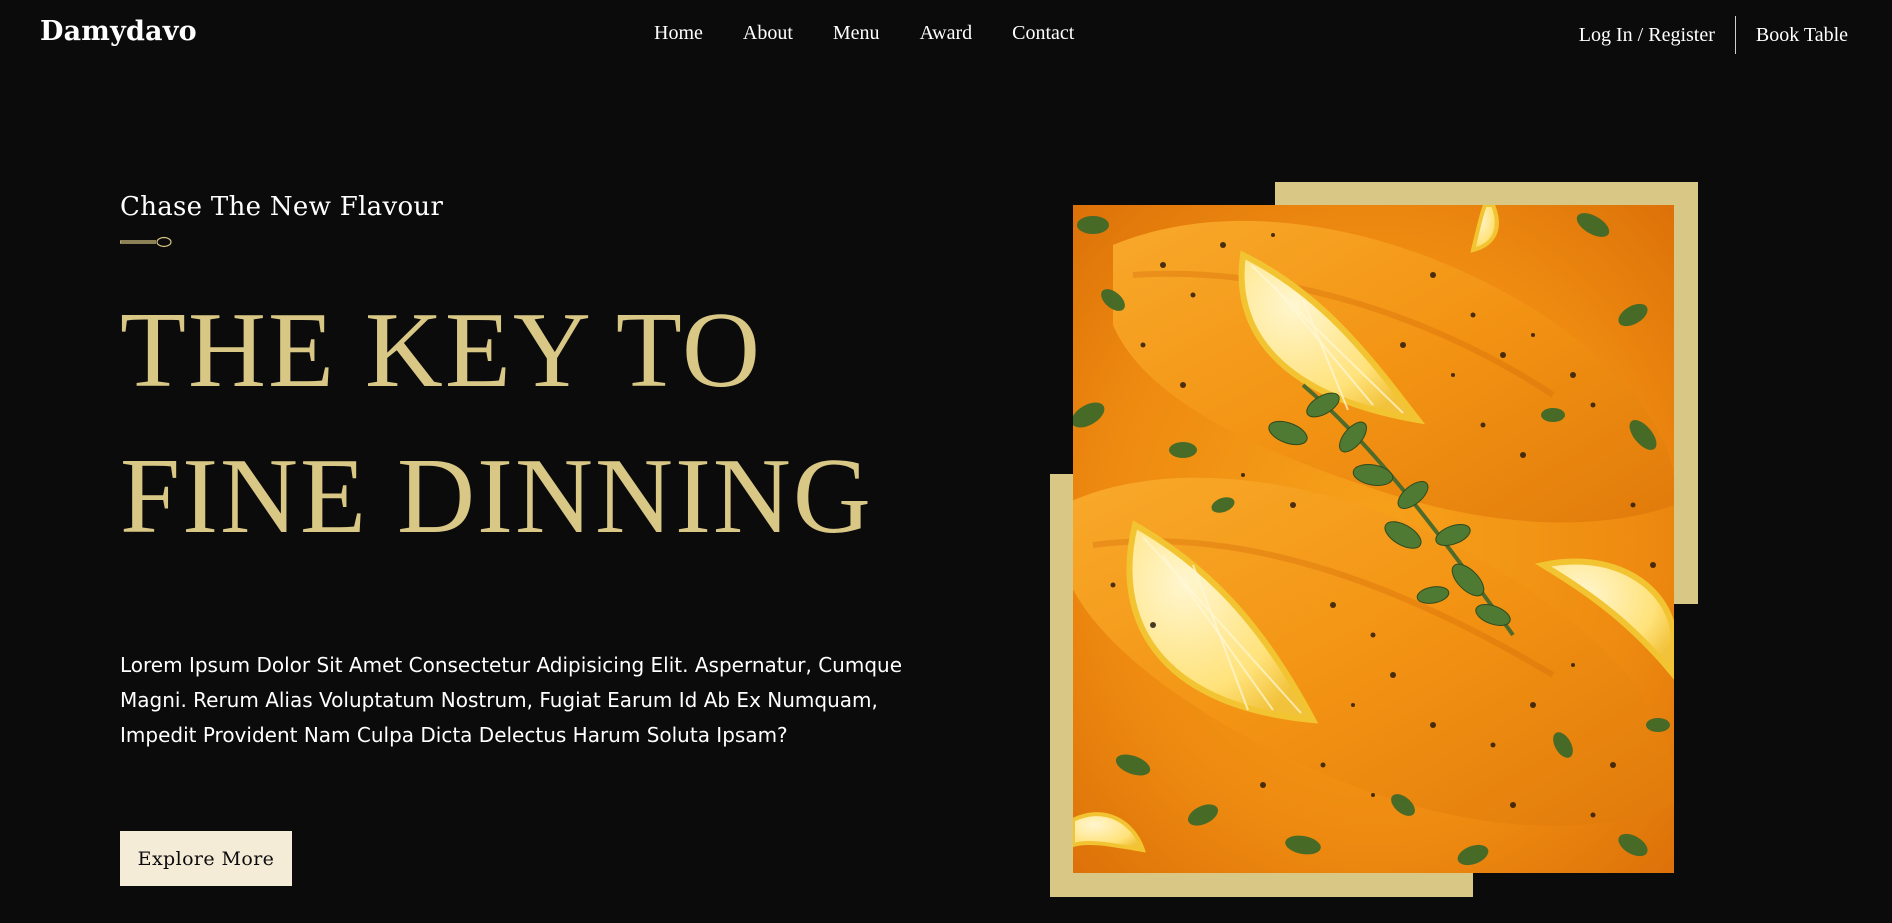  I want to click on spoon-icon, so click(146, 242).